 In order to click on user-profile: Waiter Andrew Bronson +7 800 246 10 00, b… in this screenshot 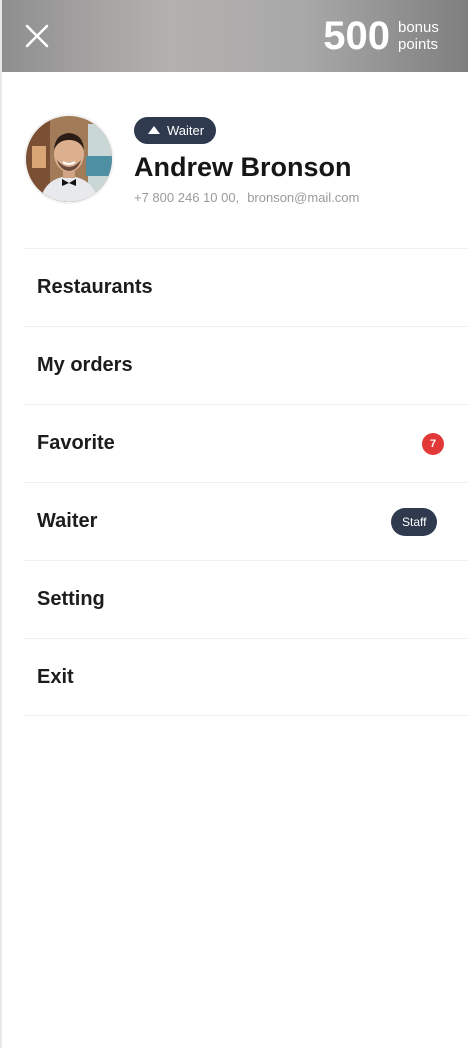, I will do `click(239, 169)`.